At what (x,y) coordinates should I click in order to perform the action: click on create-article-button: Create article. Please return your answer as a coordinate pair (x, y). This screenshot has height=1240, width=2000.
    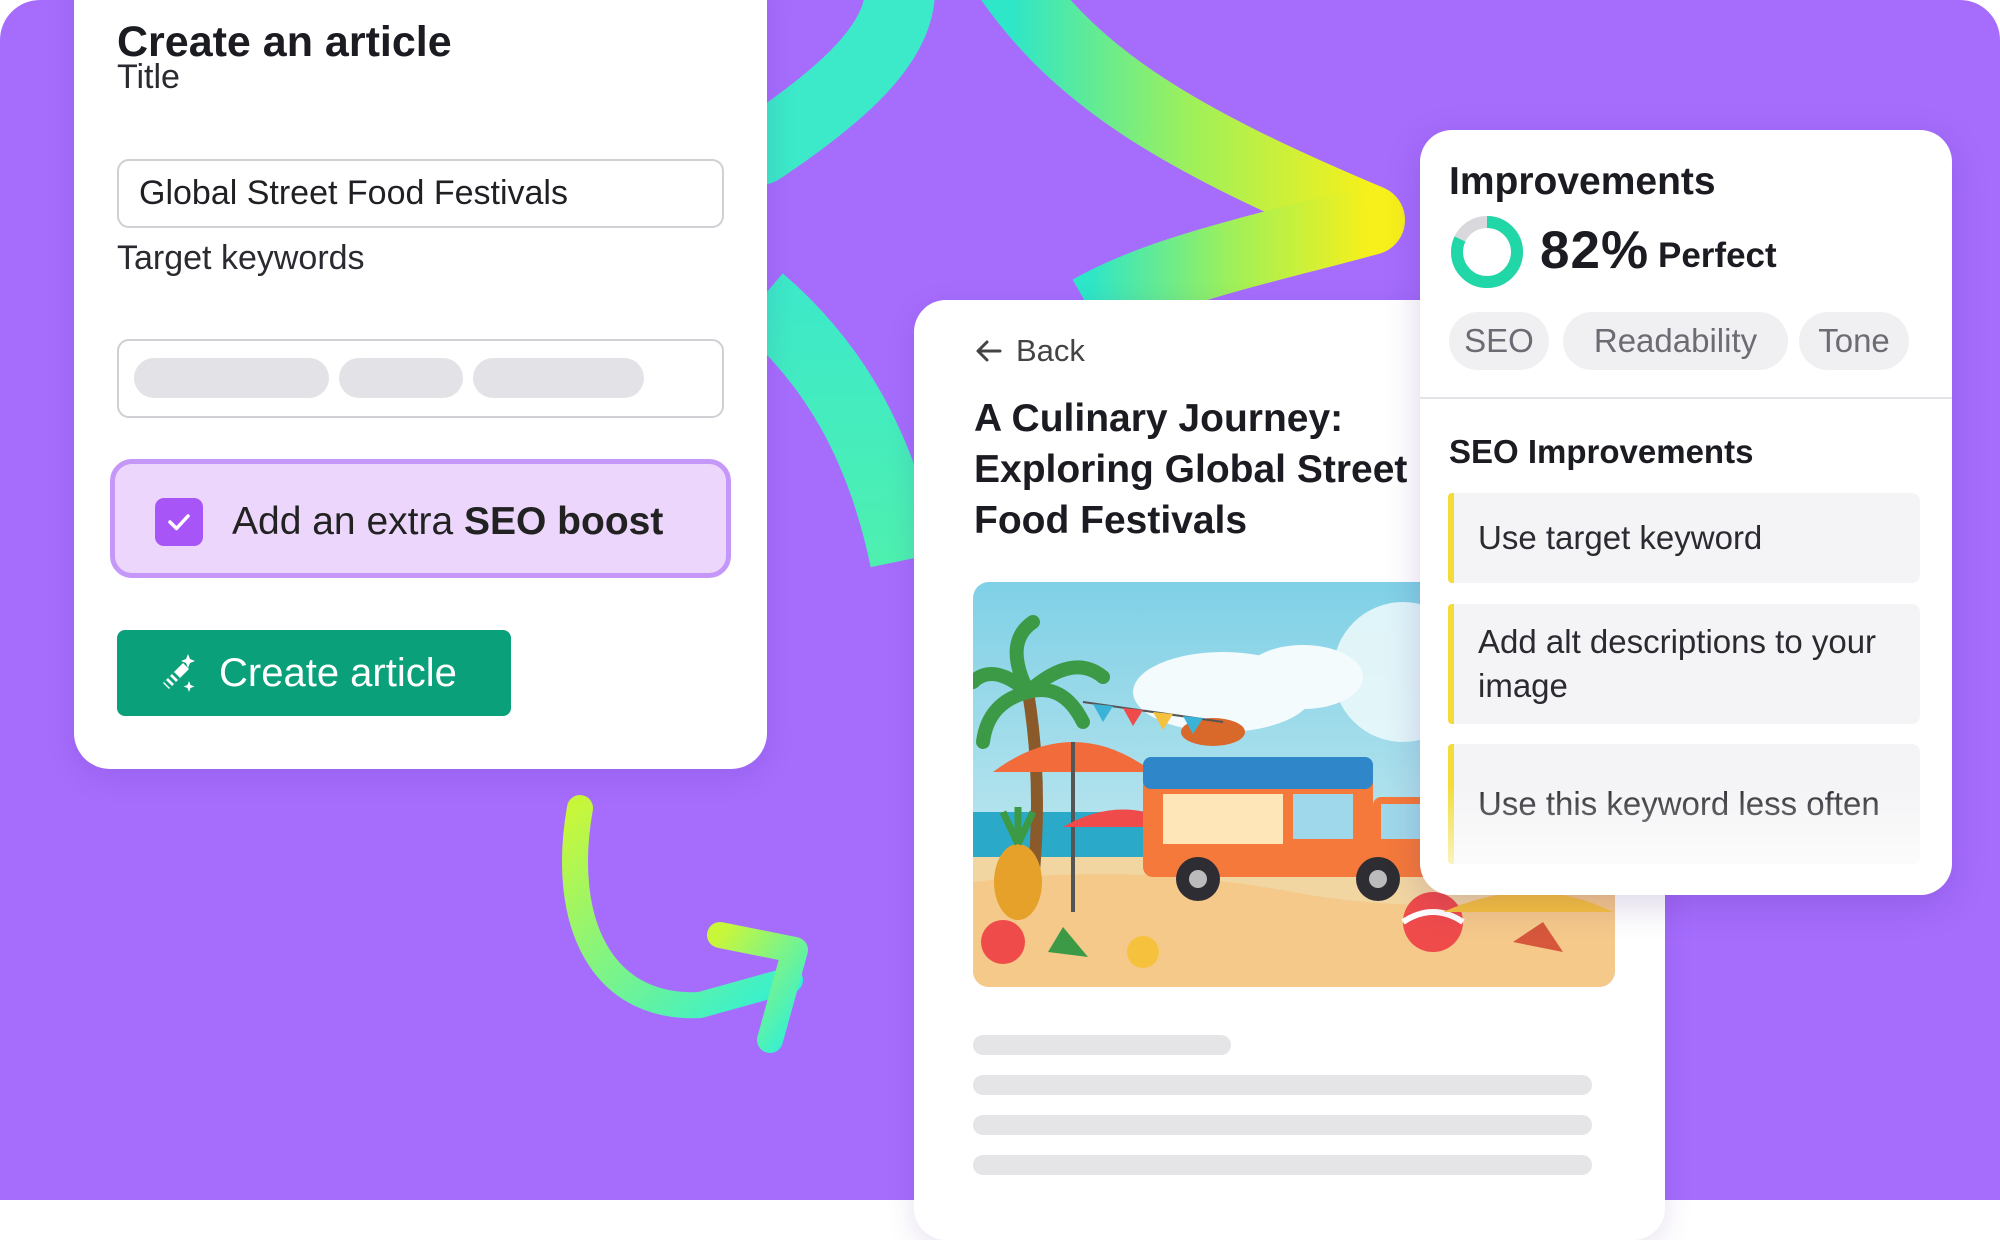
    Looking at the image, I should click on (314, 673).